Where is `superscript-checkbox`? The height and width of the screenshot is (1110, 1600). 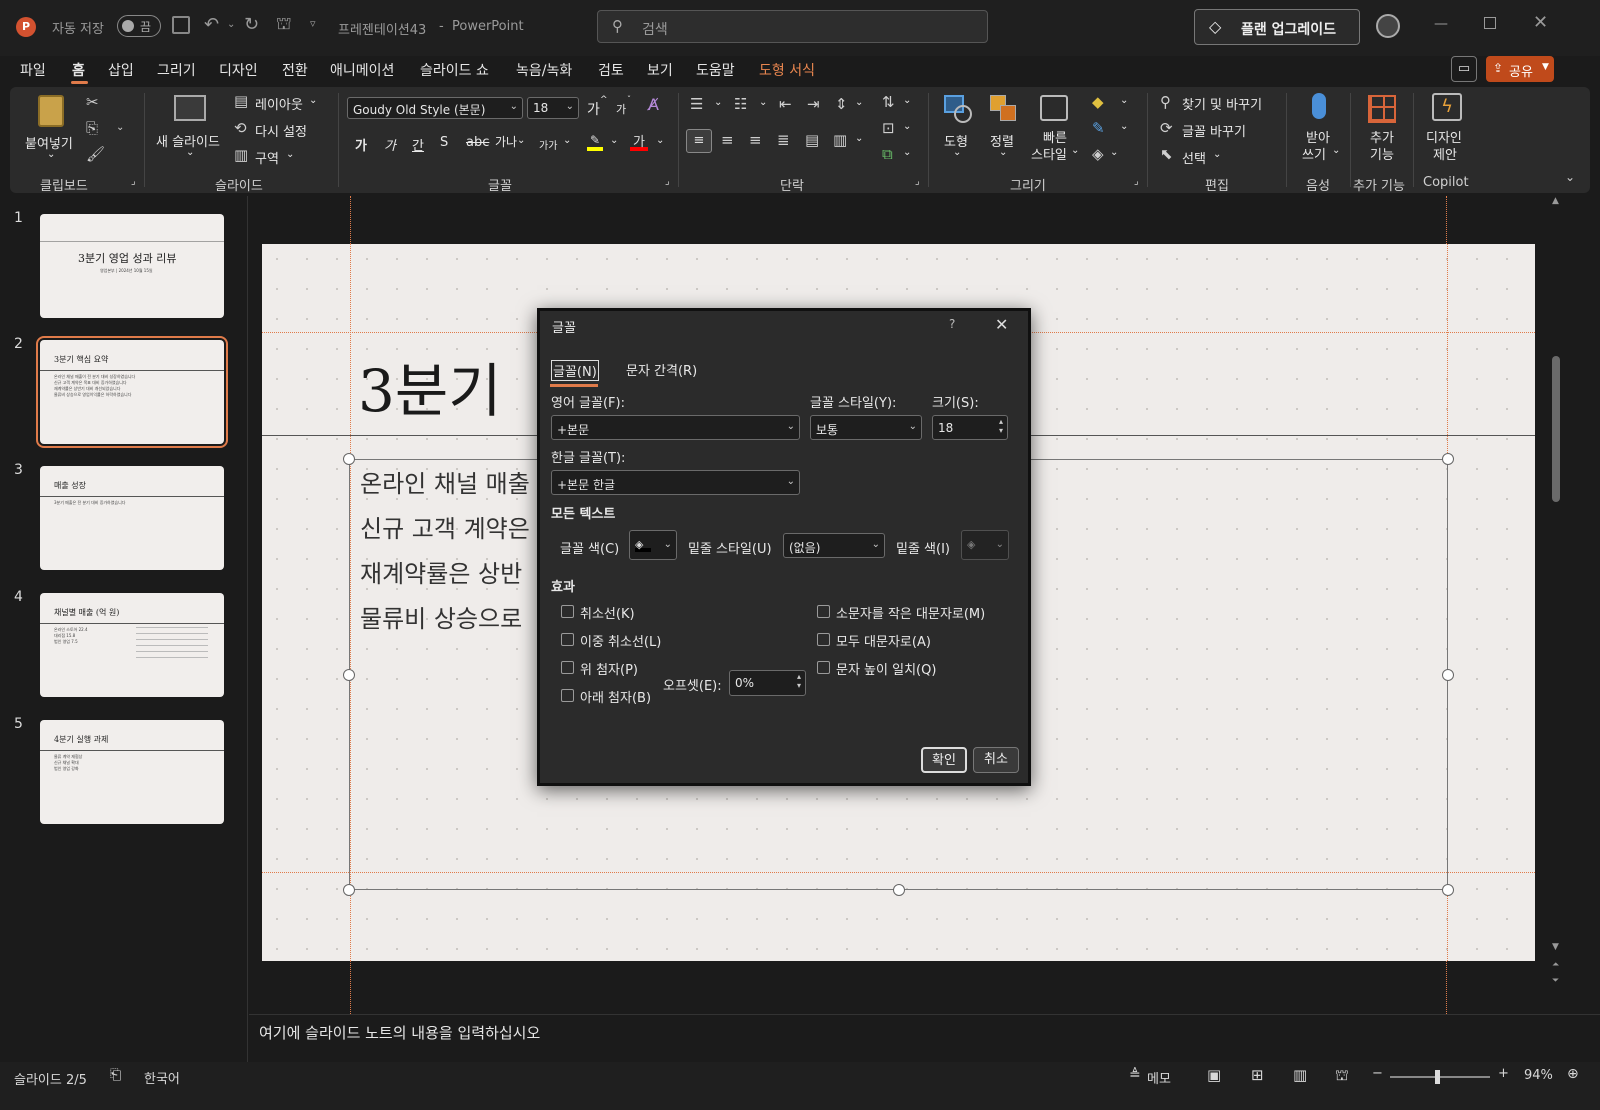
superscript-checkbox is located at coordinates (567, 667).